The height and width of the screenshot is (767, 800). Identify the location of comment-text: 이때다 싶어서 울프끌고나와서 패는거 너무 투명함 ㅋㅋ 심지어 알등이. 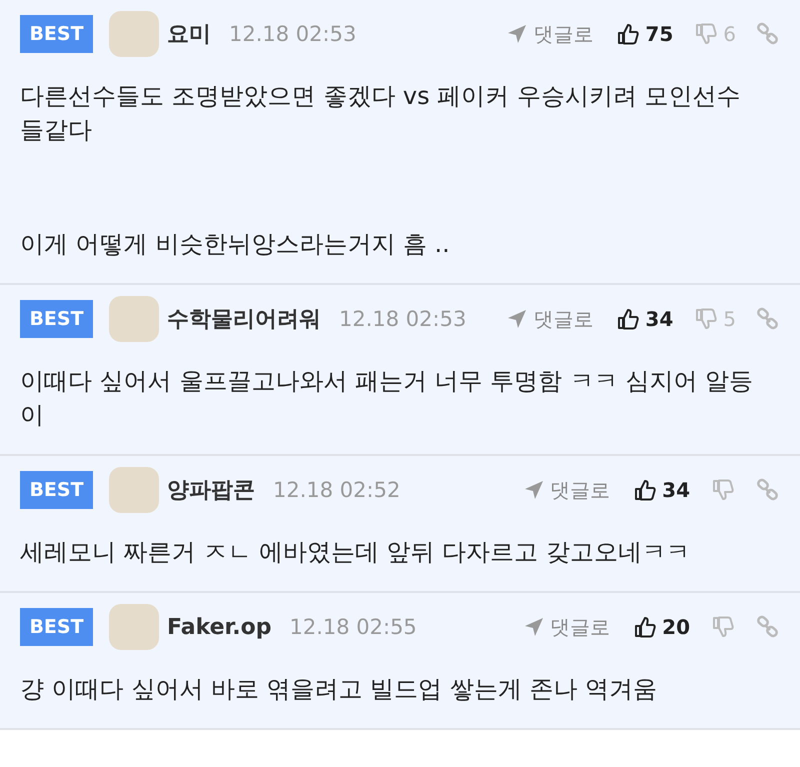
(387, 398).